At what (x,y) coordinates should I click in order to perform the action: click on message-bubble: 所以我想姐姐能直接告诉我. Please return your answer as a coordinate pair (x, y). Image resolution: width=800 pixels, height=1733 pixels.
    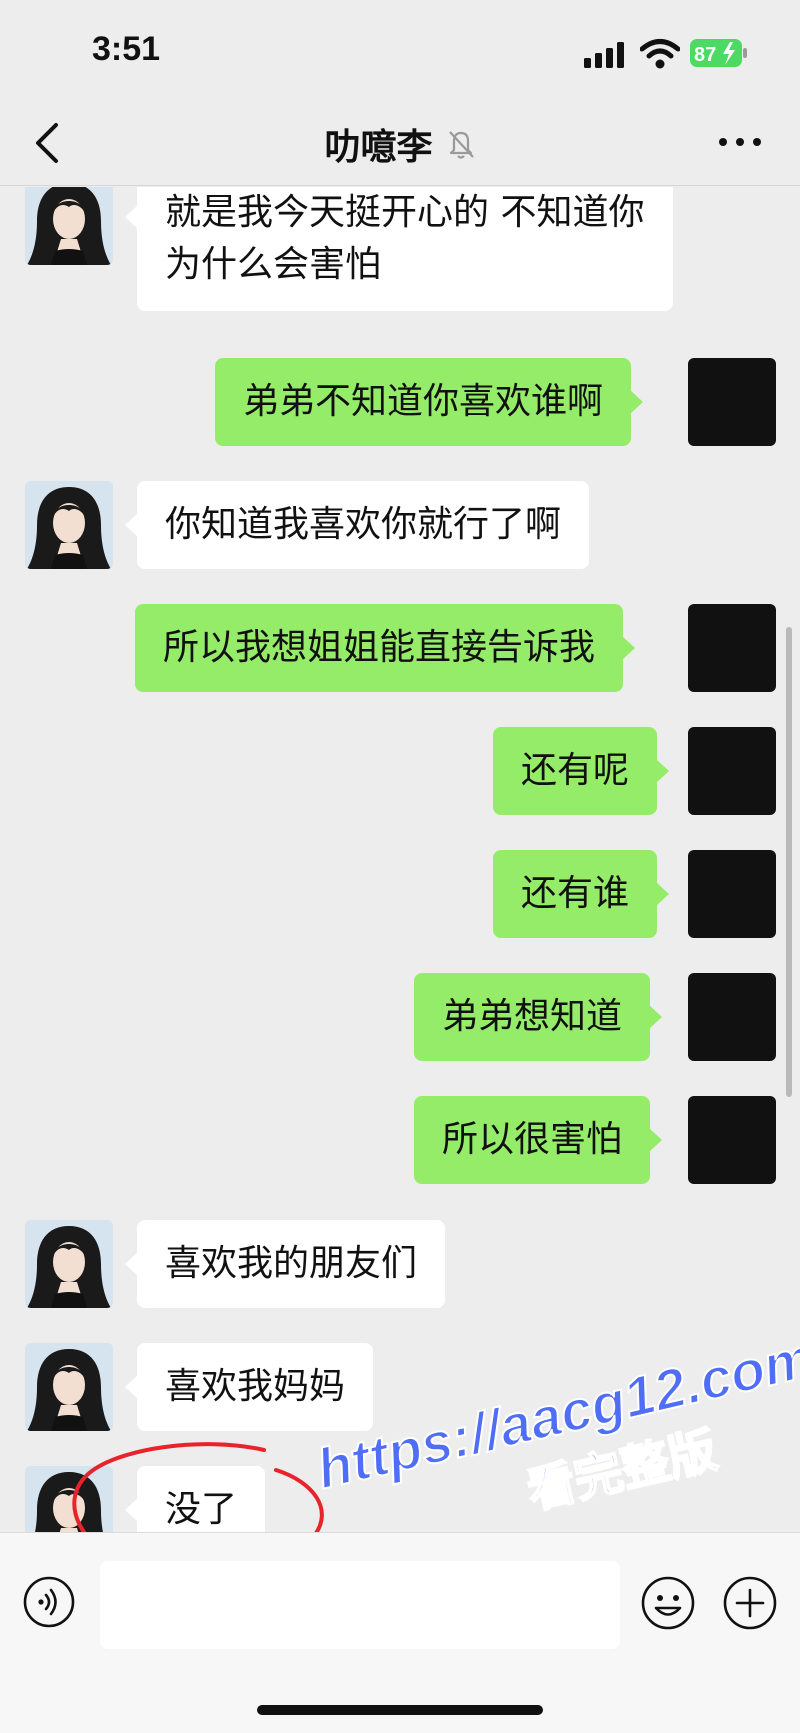
    Looking at the image, I should click on (385, 648).